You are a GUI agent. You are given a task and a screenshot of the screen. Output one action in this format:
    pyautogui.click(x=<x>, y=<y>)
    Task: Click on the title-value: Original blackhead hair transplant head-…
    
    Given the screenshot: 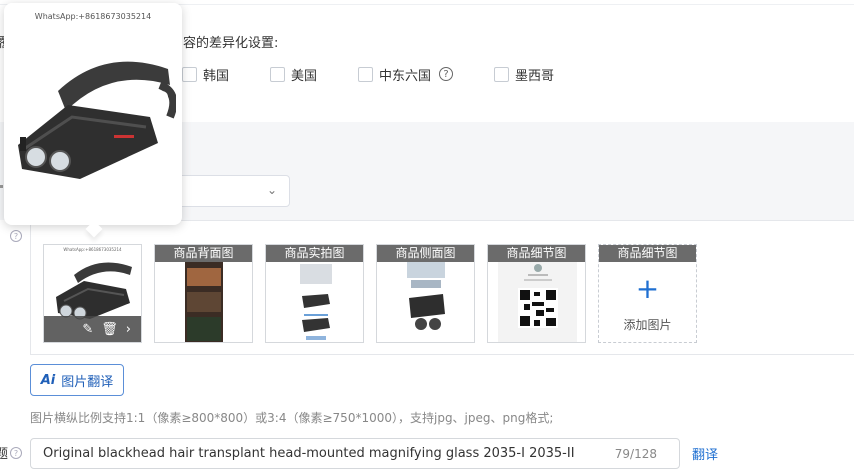 What is the action you would take?
    pyautogui.click(x=309, y=453)
    